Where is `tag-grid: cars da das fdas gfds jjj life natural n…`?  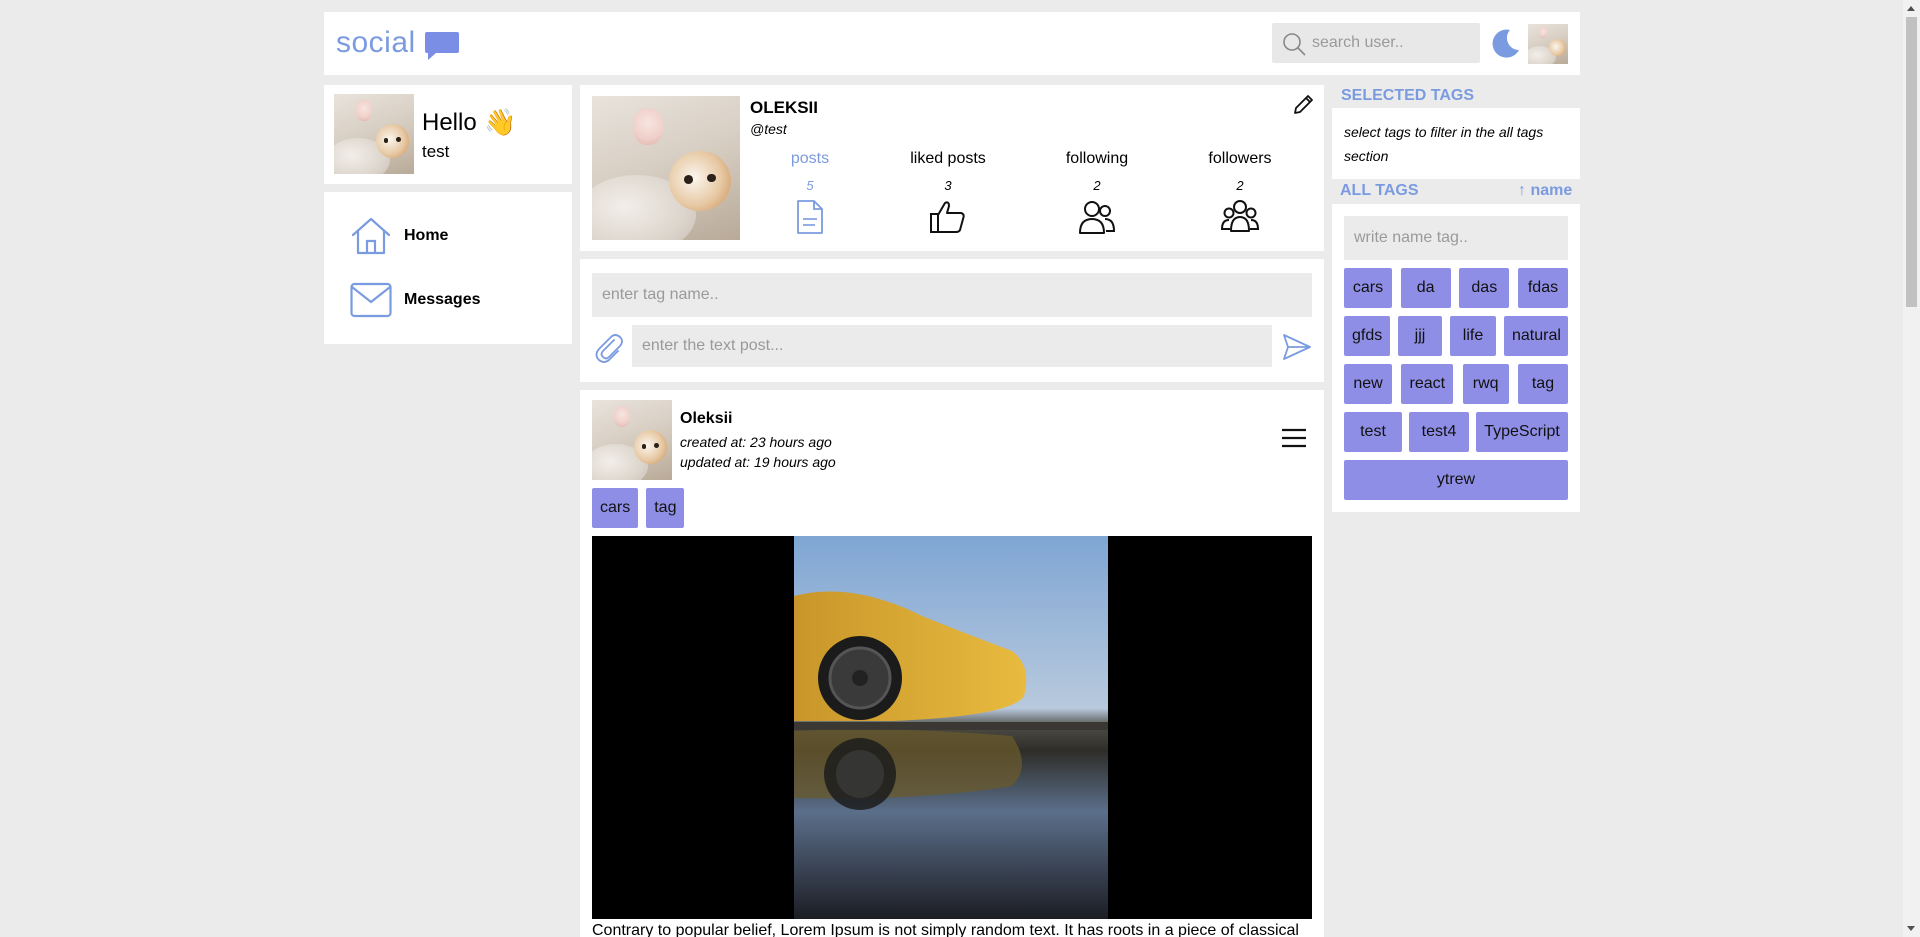 tag-grid: cars da das fdas gfds jjj life natural n… is located at coordinates (1456, 388).